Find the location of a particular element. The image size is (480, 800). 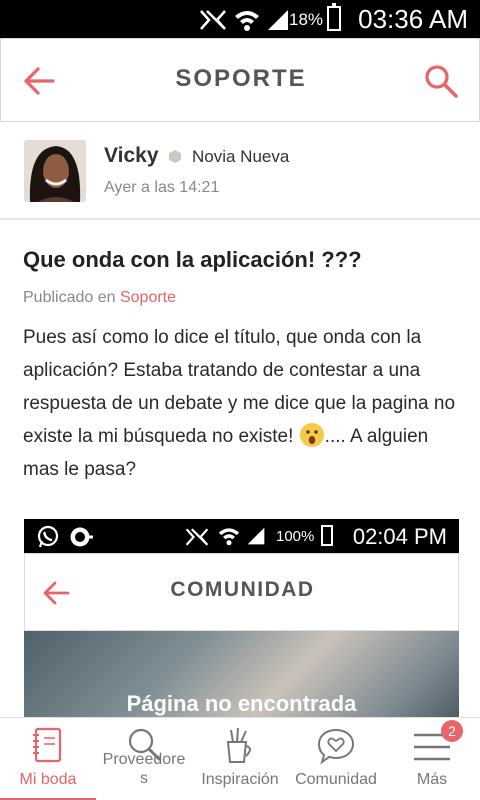

nav-label-comunidad: Comunidad is located at coordinates (336, 779).